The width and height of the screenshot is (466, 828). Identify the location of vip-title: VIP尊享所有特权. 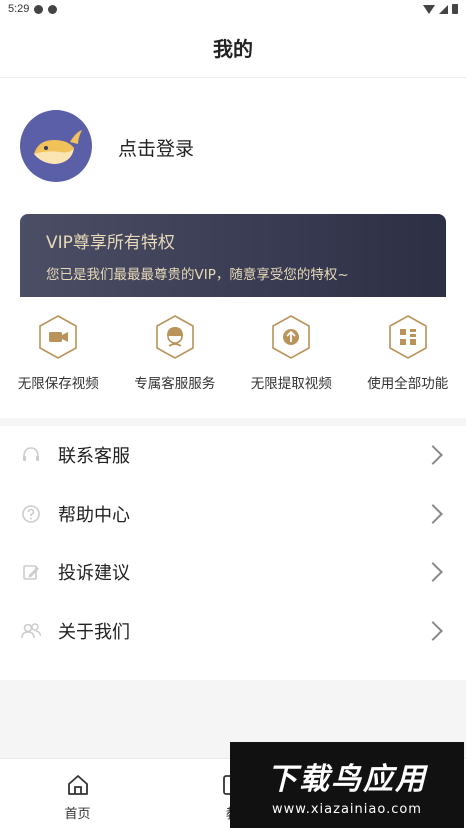
(110, 243).